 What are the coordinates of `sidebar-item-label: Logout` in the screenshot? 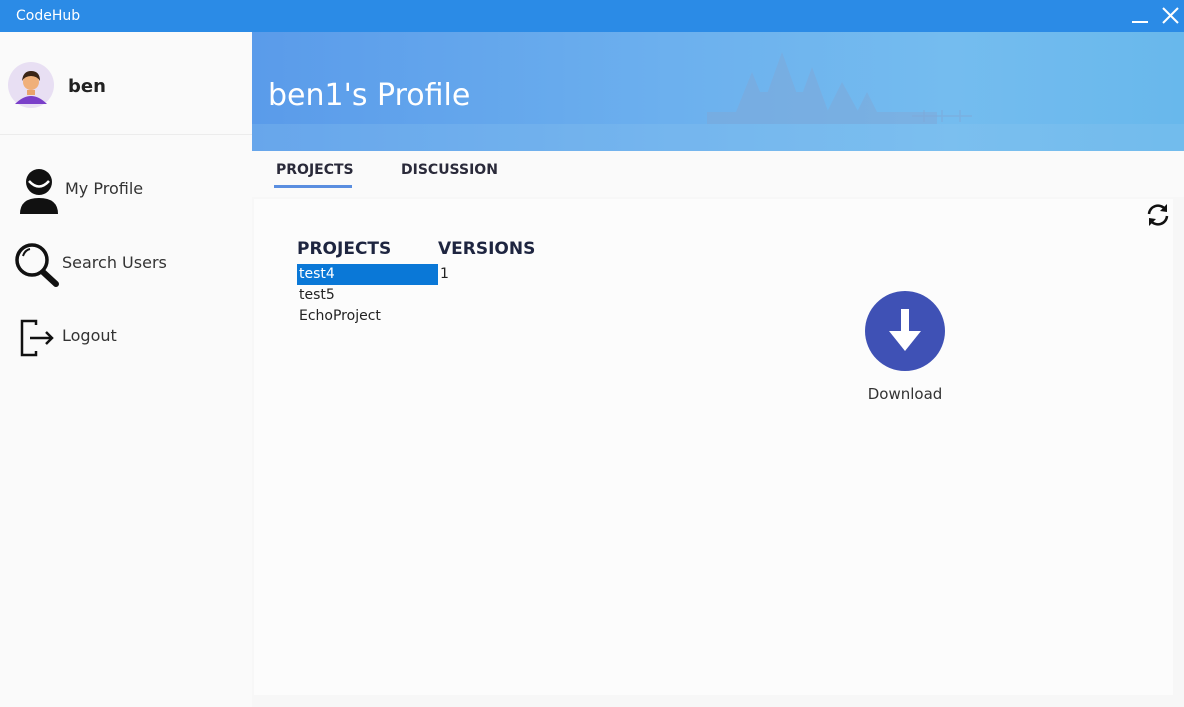 It's located at (89, 335).